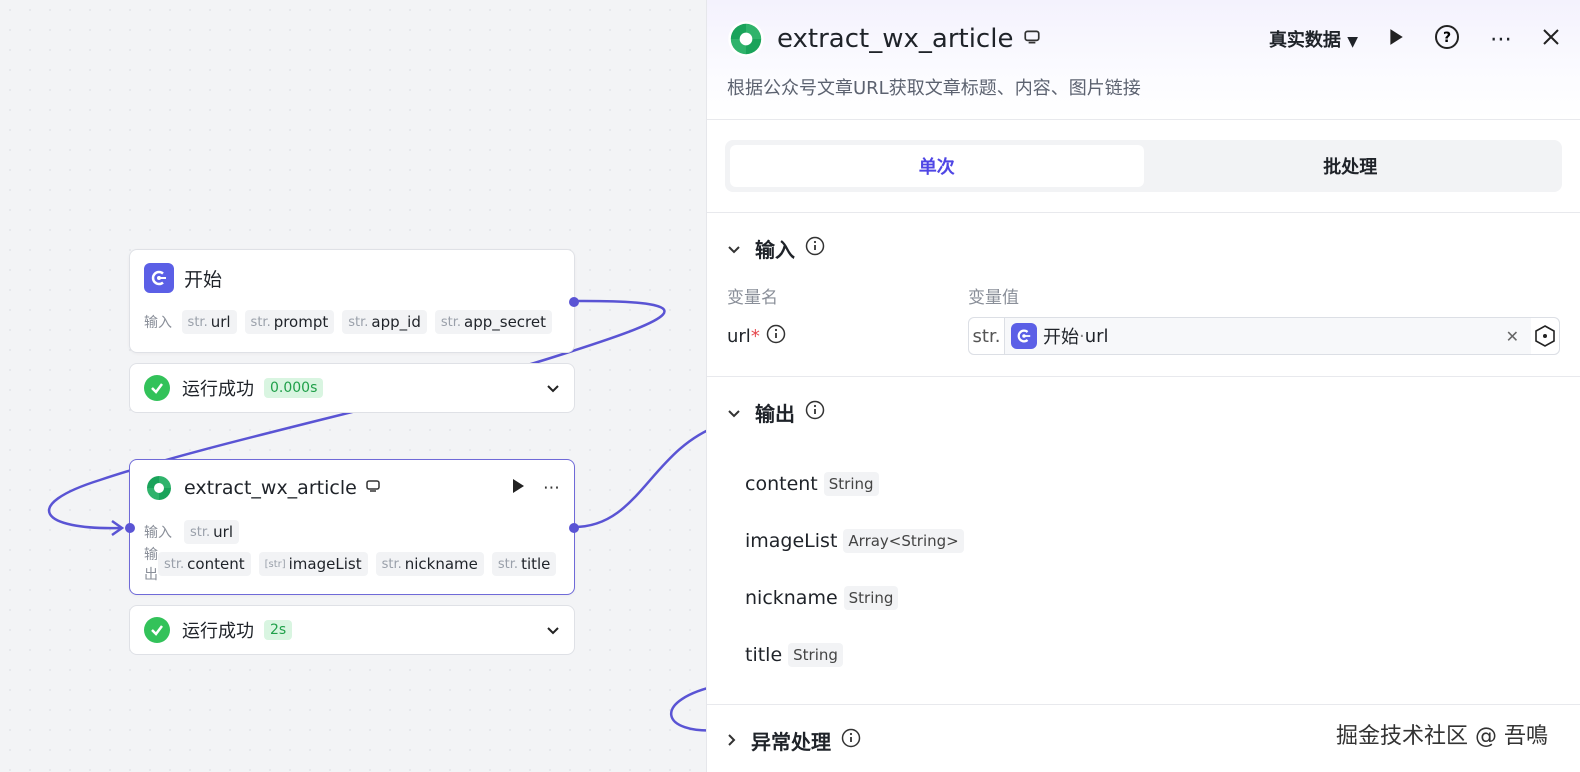  What do you see at coordinates (1352, 42) in the screenshot?
I see `caret-down-icon: ▼` at bounding box center [1352, 42].